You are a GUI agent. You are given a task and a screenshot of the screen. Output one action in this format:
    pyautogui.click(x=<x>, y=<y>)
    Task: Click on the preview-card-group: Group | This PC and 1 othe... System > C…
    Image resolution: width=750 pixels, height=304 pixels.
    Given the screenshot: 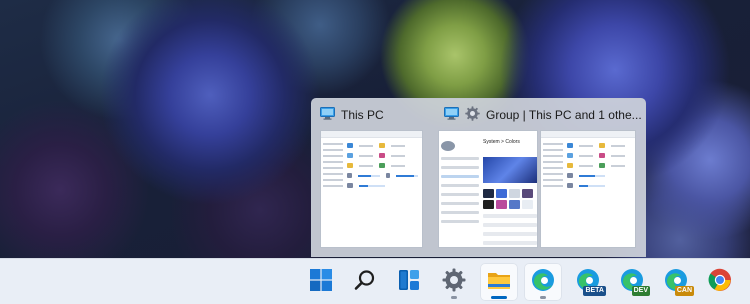 What is the action you would take?
    pyautogui.click(x=541, y=178)
    